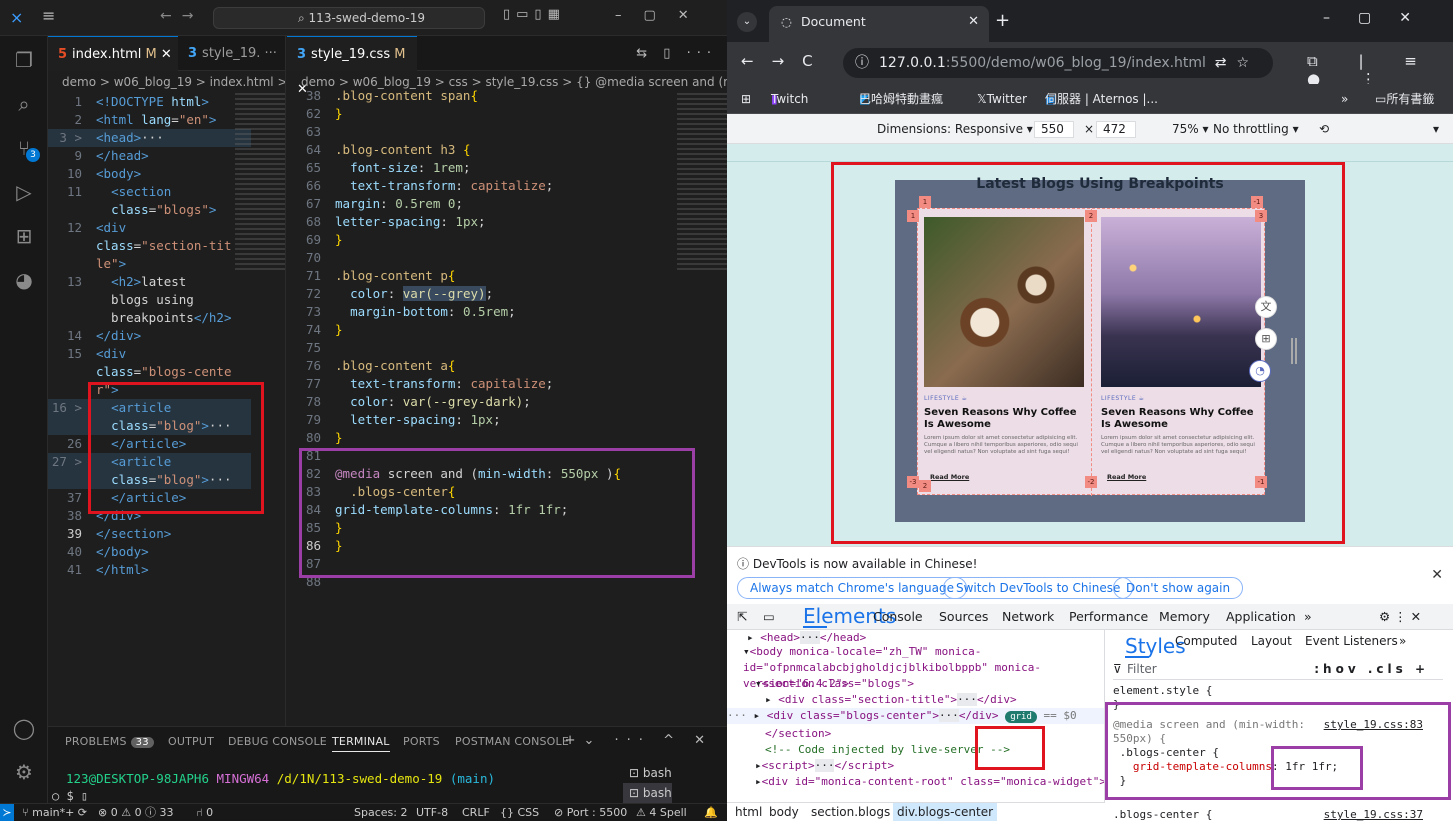 Image resolution: width=1453 pixels, height=821 pixels. I want to click on layout-toggle-icons: ▯▭▯▦, so click(534, 14).